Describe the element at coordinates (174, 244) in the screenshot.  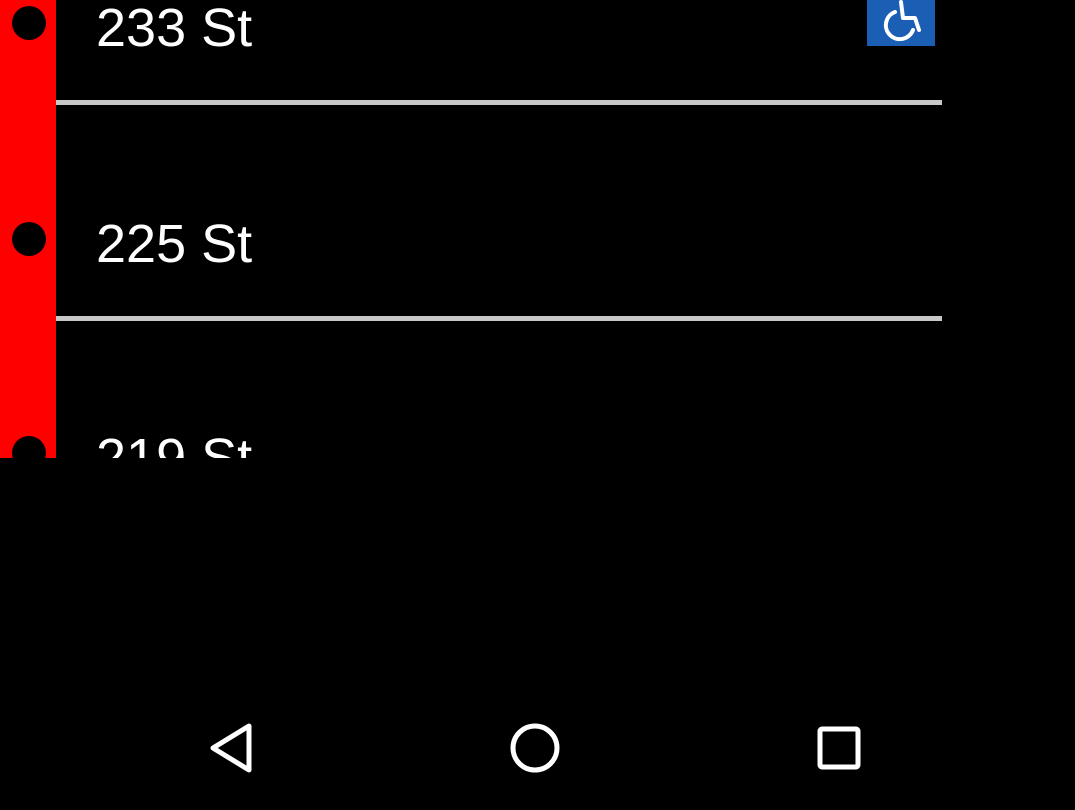
I see `station-name: 225 St` at that location.